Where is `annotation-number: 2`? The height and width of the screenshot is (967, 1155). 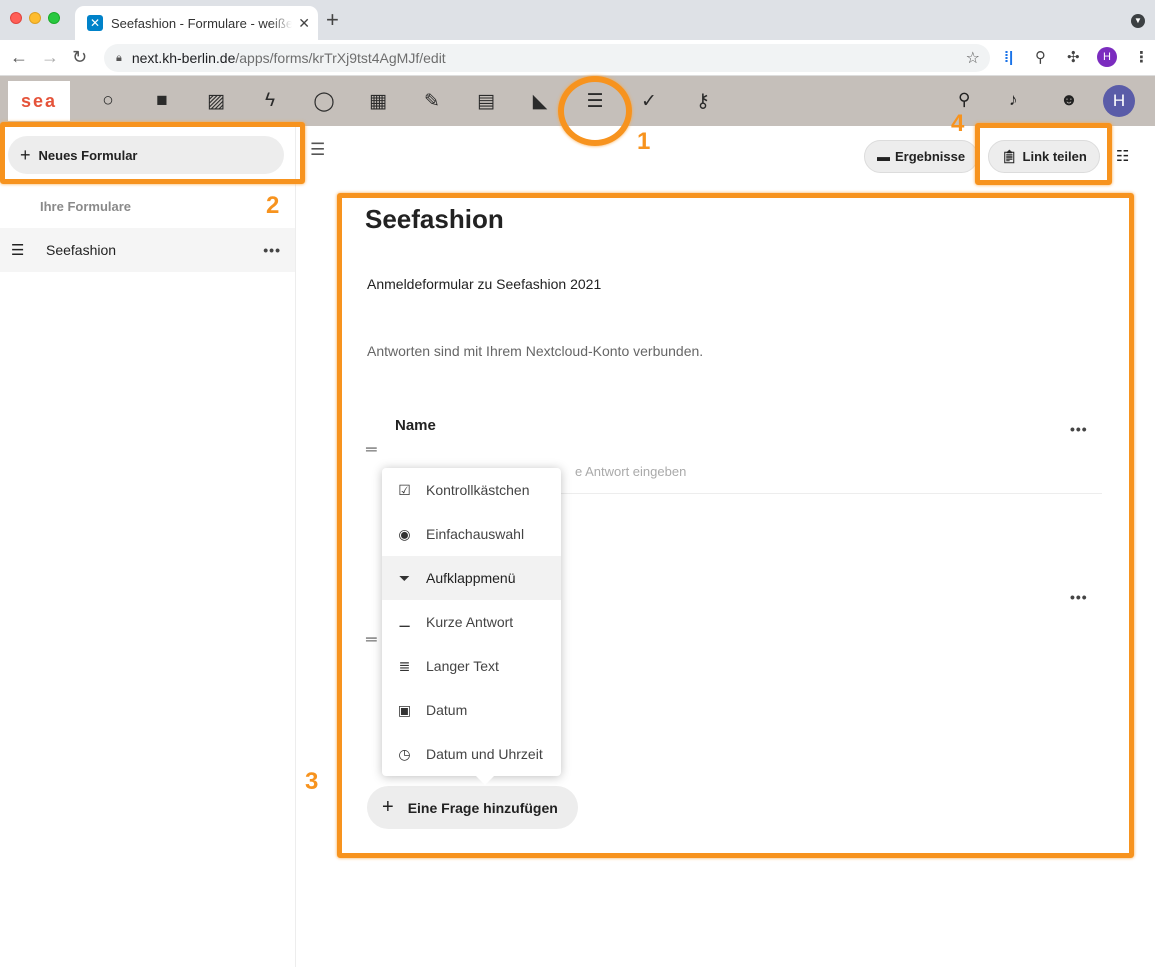 annotation-number: 2 is located at coordinates (273, 205).